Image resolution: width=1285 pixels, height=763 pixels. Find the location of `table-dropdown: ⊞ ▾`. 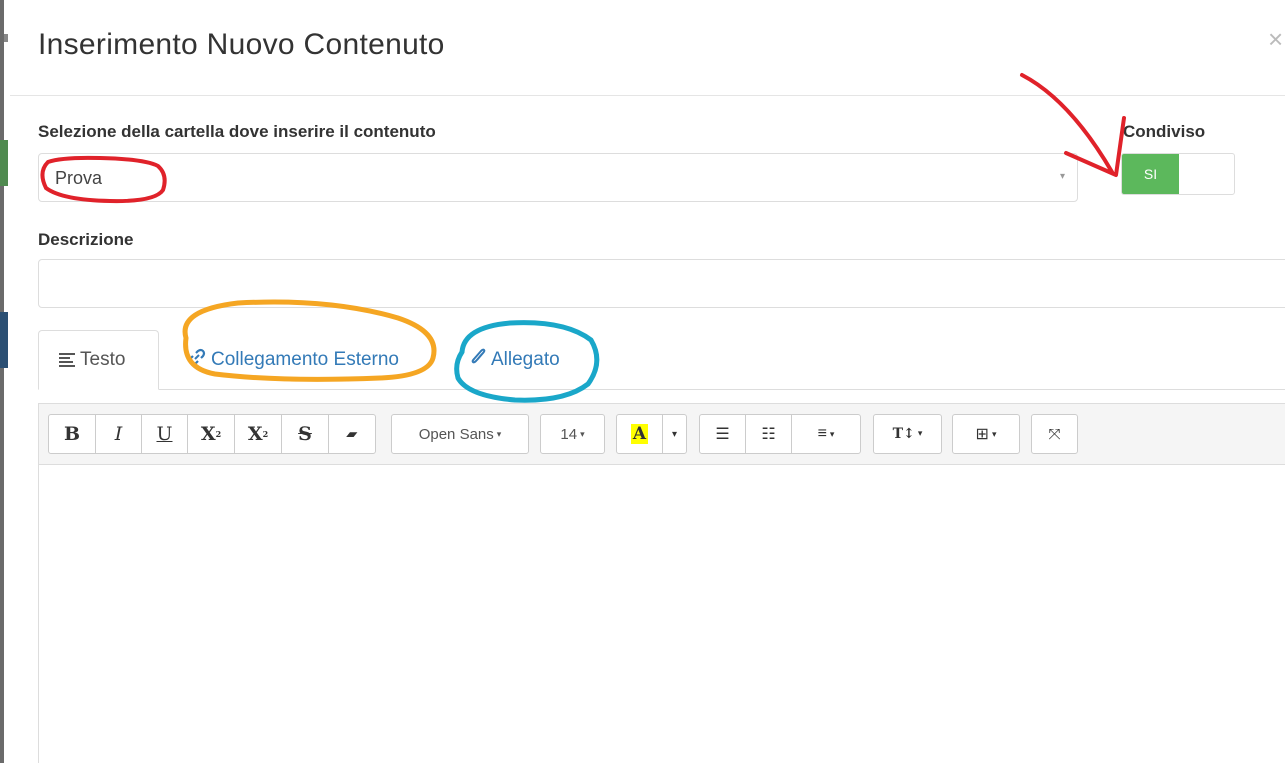

table-dropdown: ⊞ ▾ is located at coordinates (986, 434).